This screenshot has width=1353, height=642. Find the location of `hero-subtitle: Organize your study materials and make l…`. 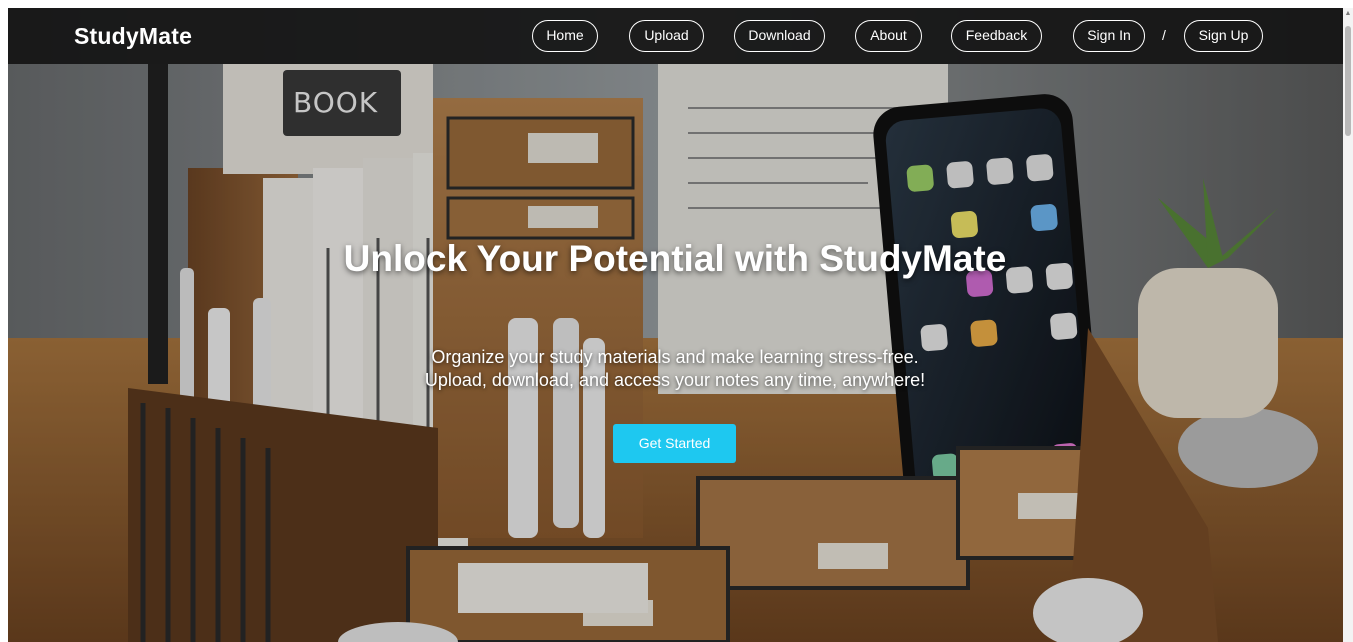

hero-subtitle: Organize your study materials and make l… is located at coordinates (675, 369).